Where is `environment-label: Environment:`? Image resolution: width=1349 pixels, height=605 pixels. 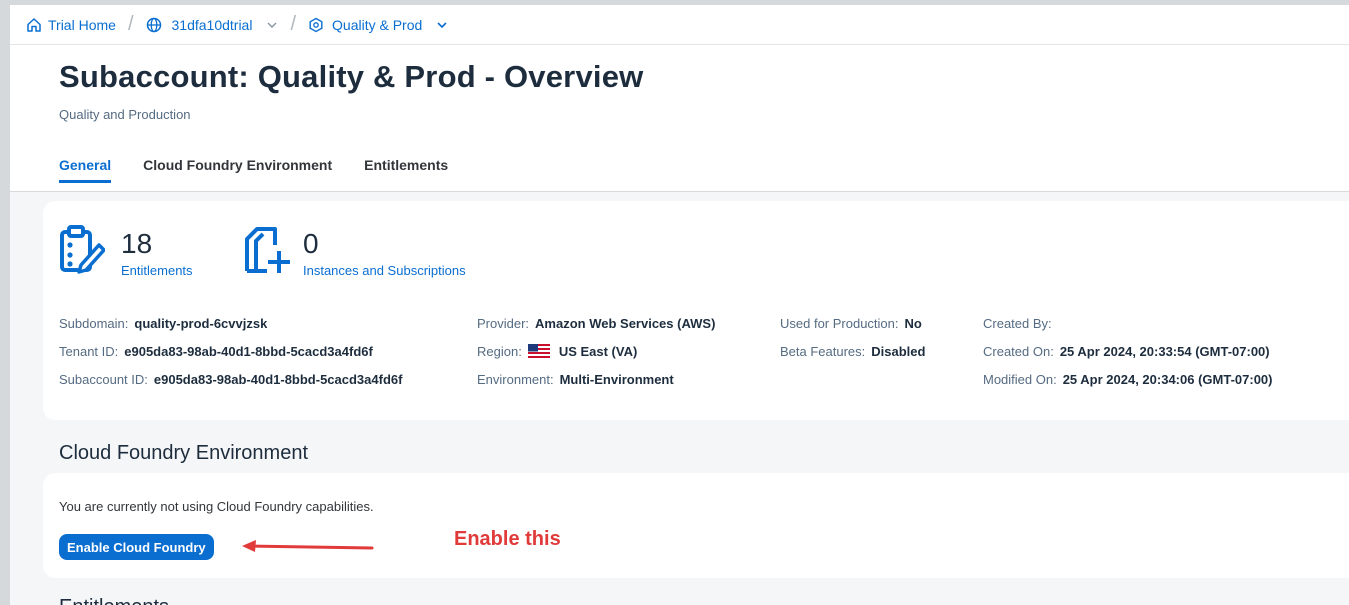 environment-label: Environment: is located at coordinates (515, 379).